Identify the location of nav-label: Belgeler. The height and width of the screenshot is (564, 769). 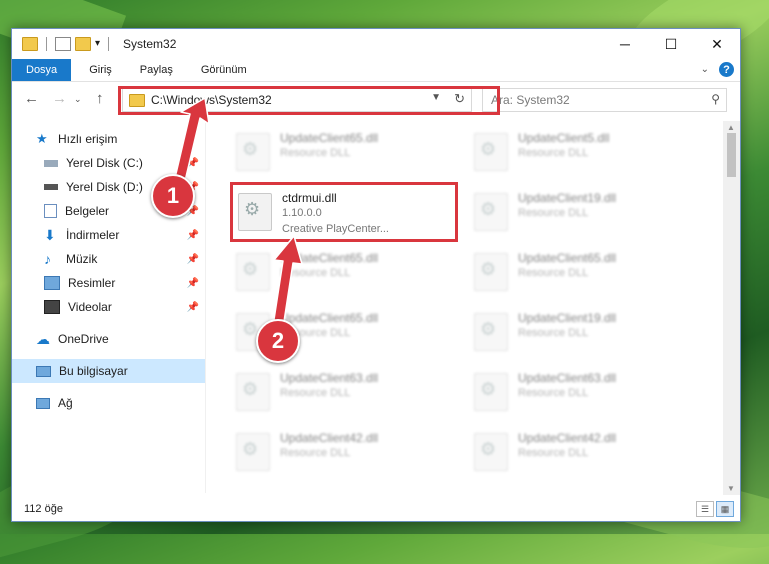
(87, 211).